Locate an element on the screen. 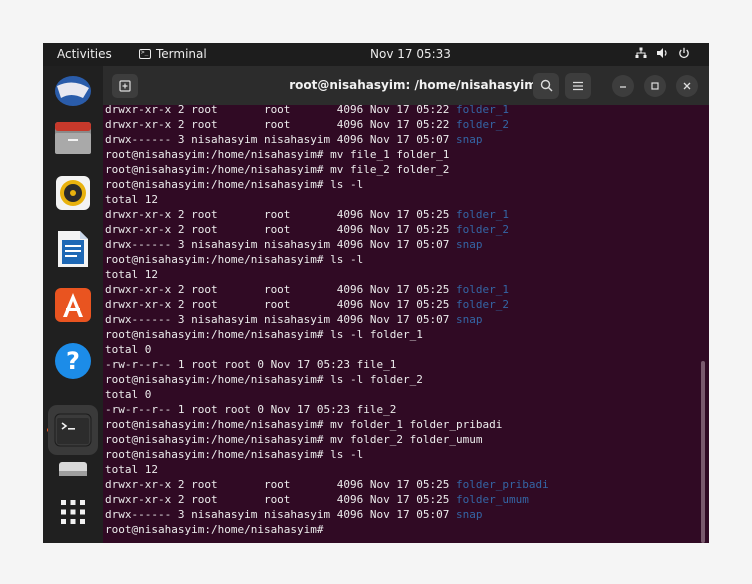  software-center-icon is located at coordinates (73, 305).